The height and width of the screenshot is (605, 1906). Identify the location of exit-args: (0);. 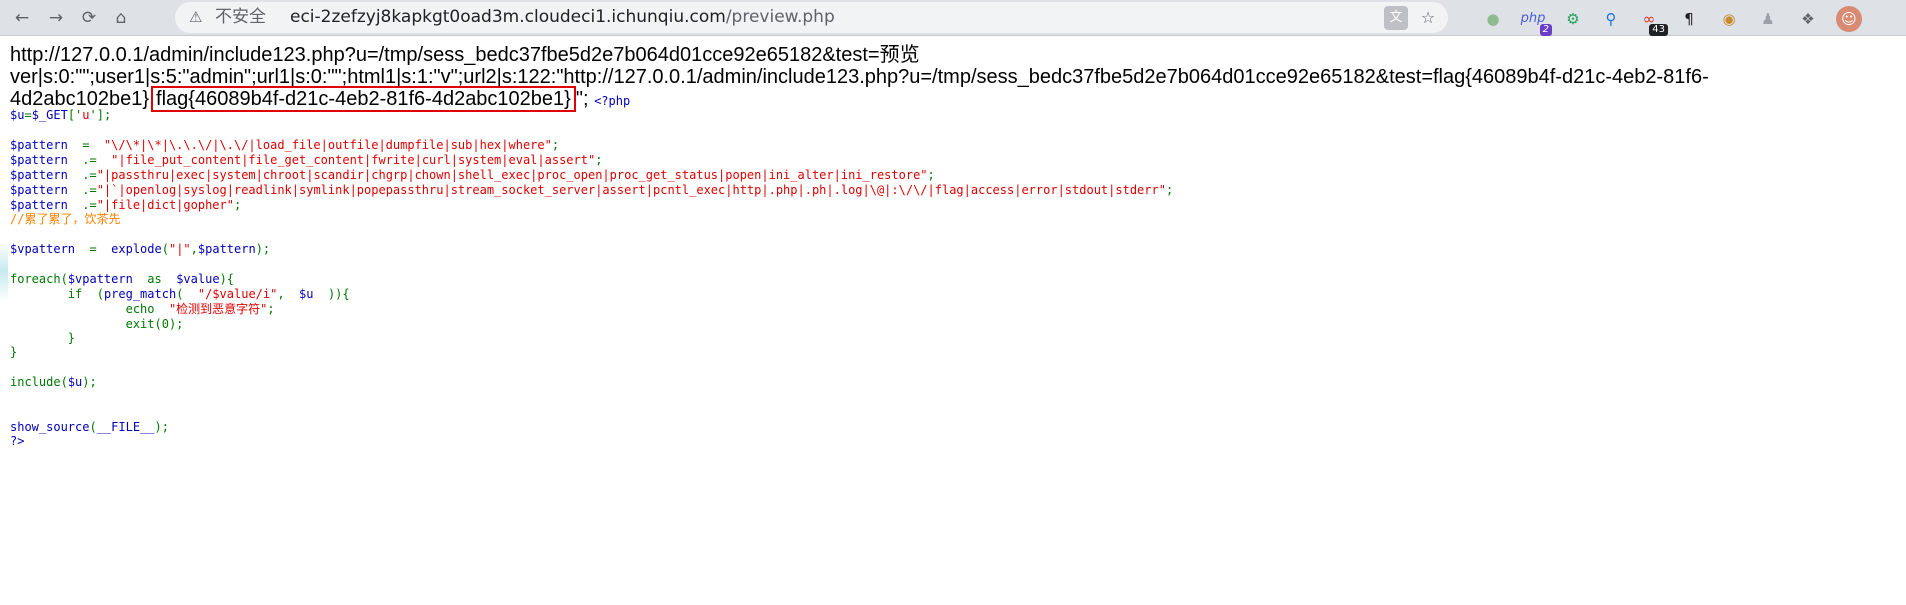
(169, 324).